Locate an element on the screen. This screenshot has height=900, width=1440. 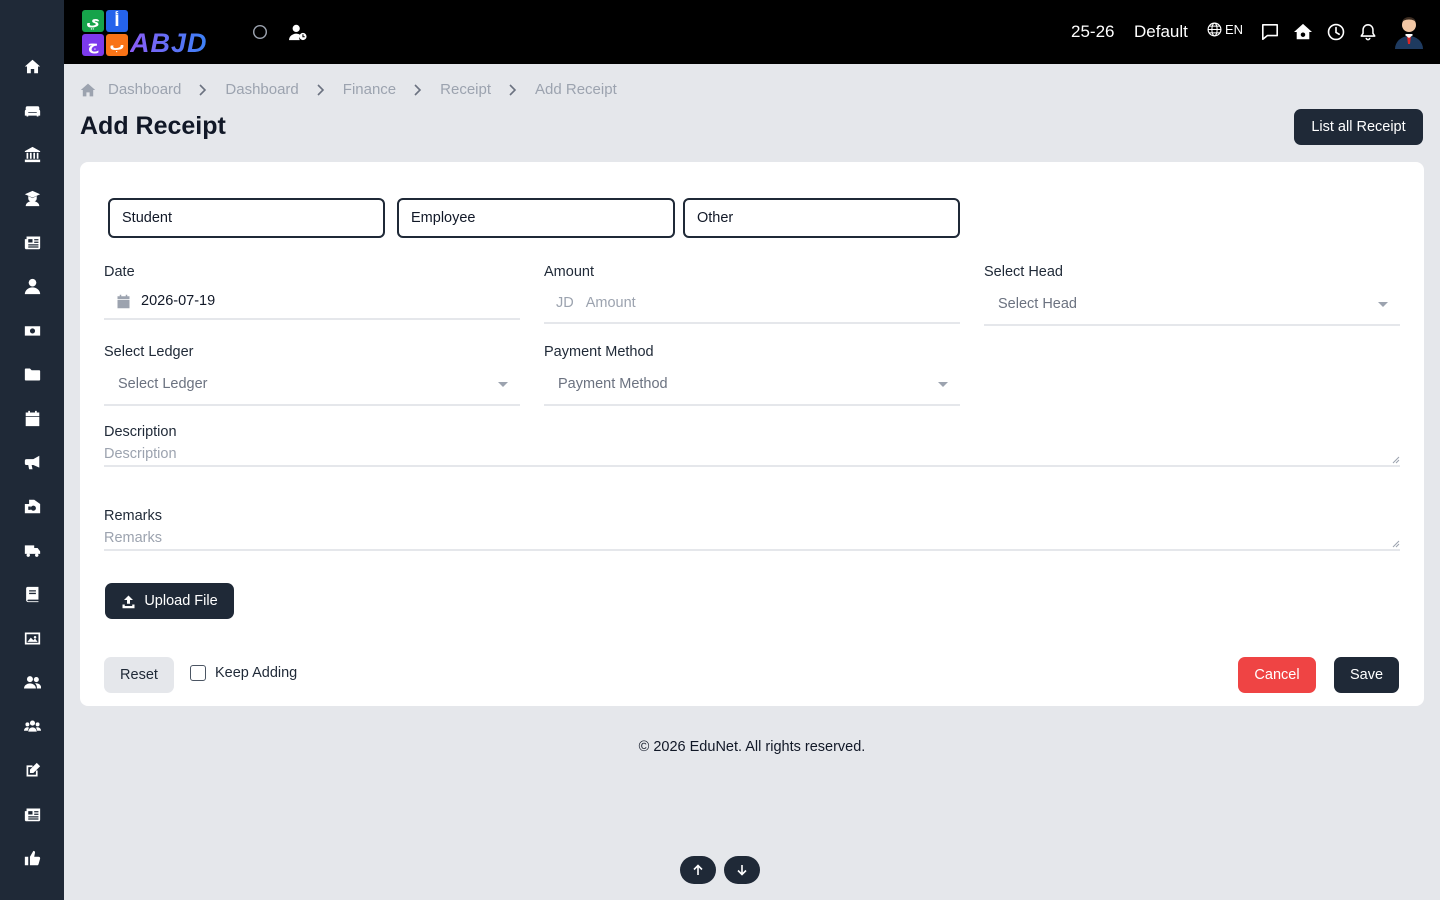
clock-icon is located at coordinates (1336, 32).